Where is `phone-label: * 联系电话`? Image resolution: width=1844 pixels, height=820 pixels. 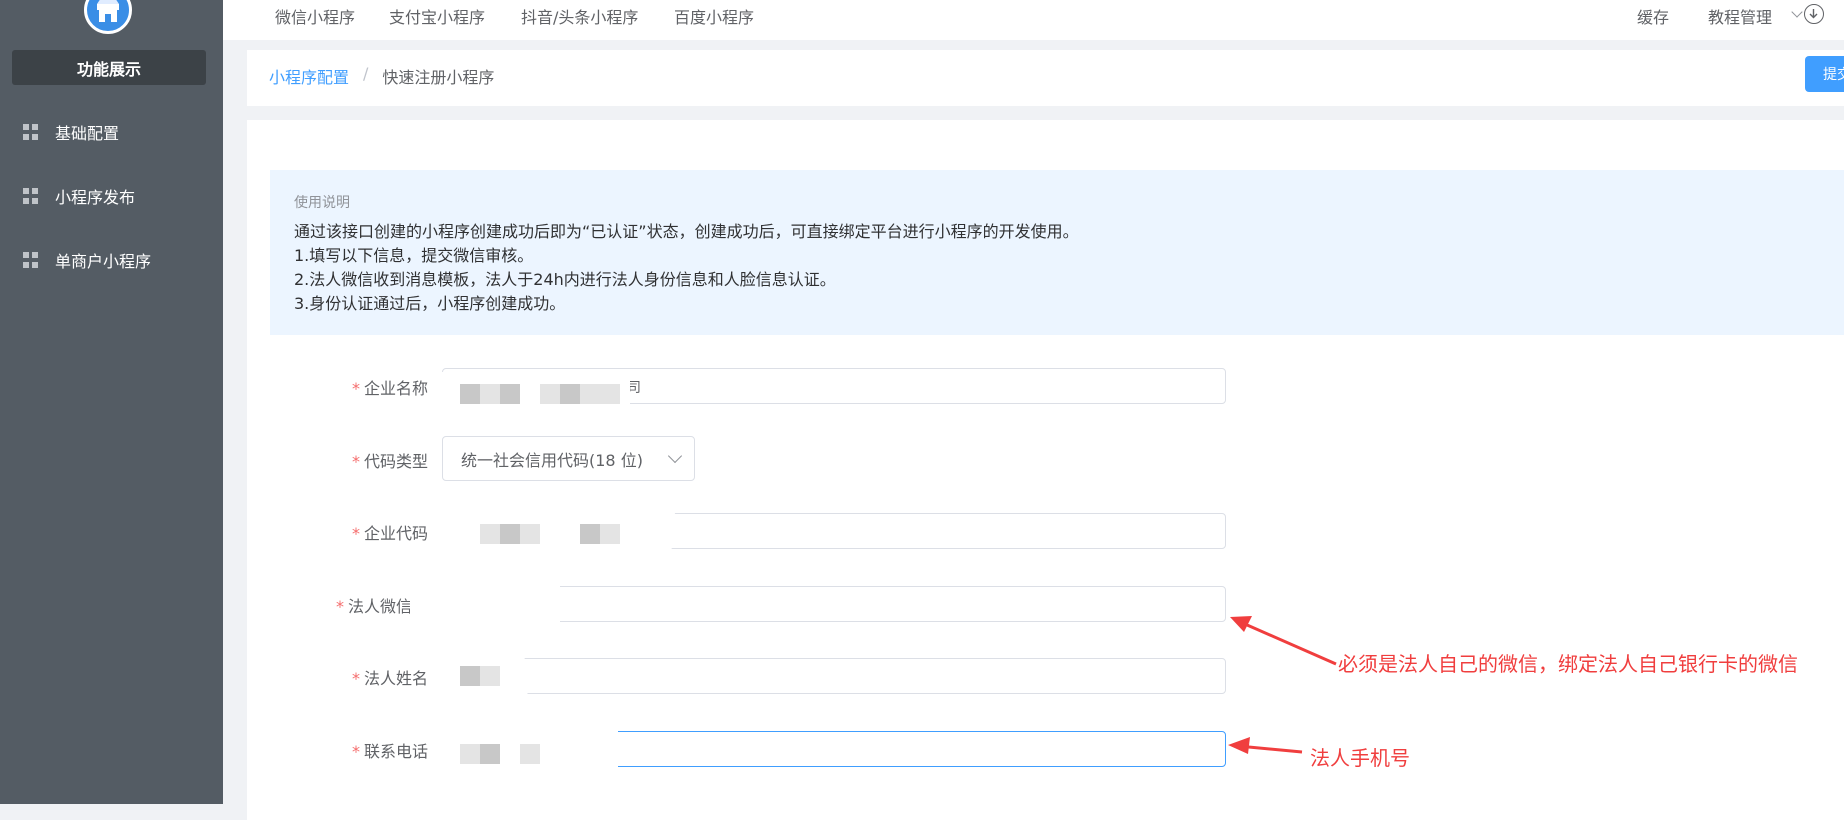 phone-label: * 联系电话 is located at coordinates (390, 751).